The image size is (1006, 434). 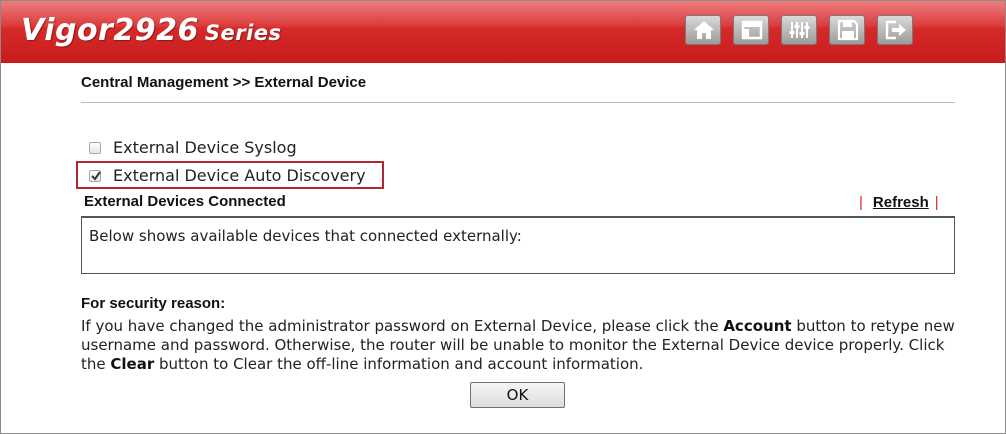 What do you see at coordinates (518, 102) in the screenshot?
I see `divider` at bounding box center [518, 102].